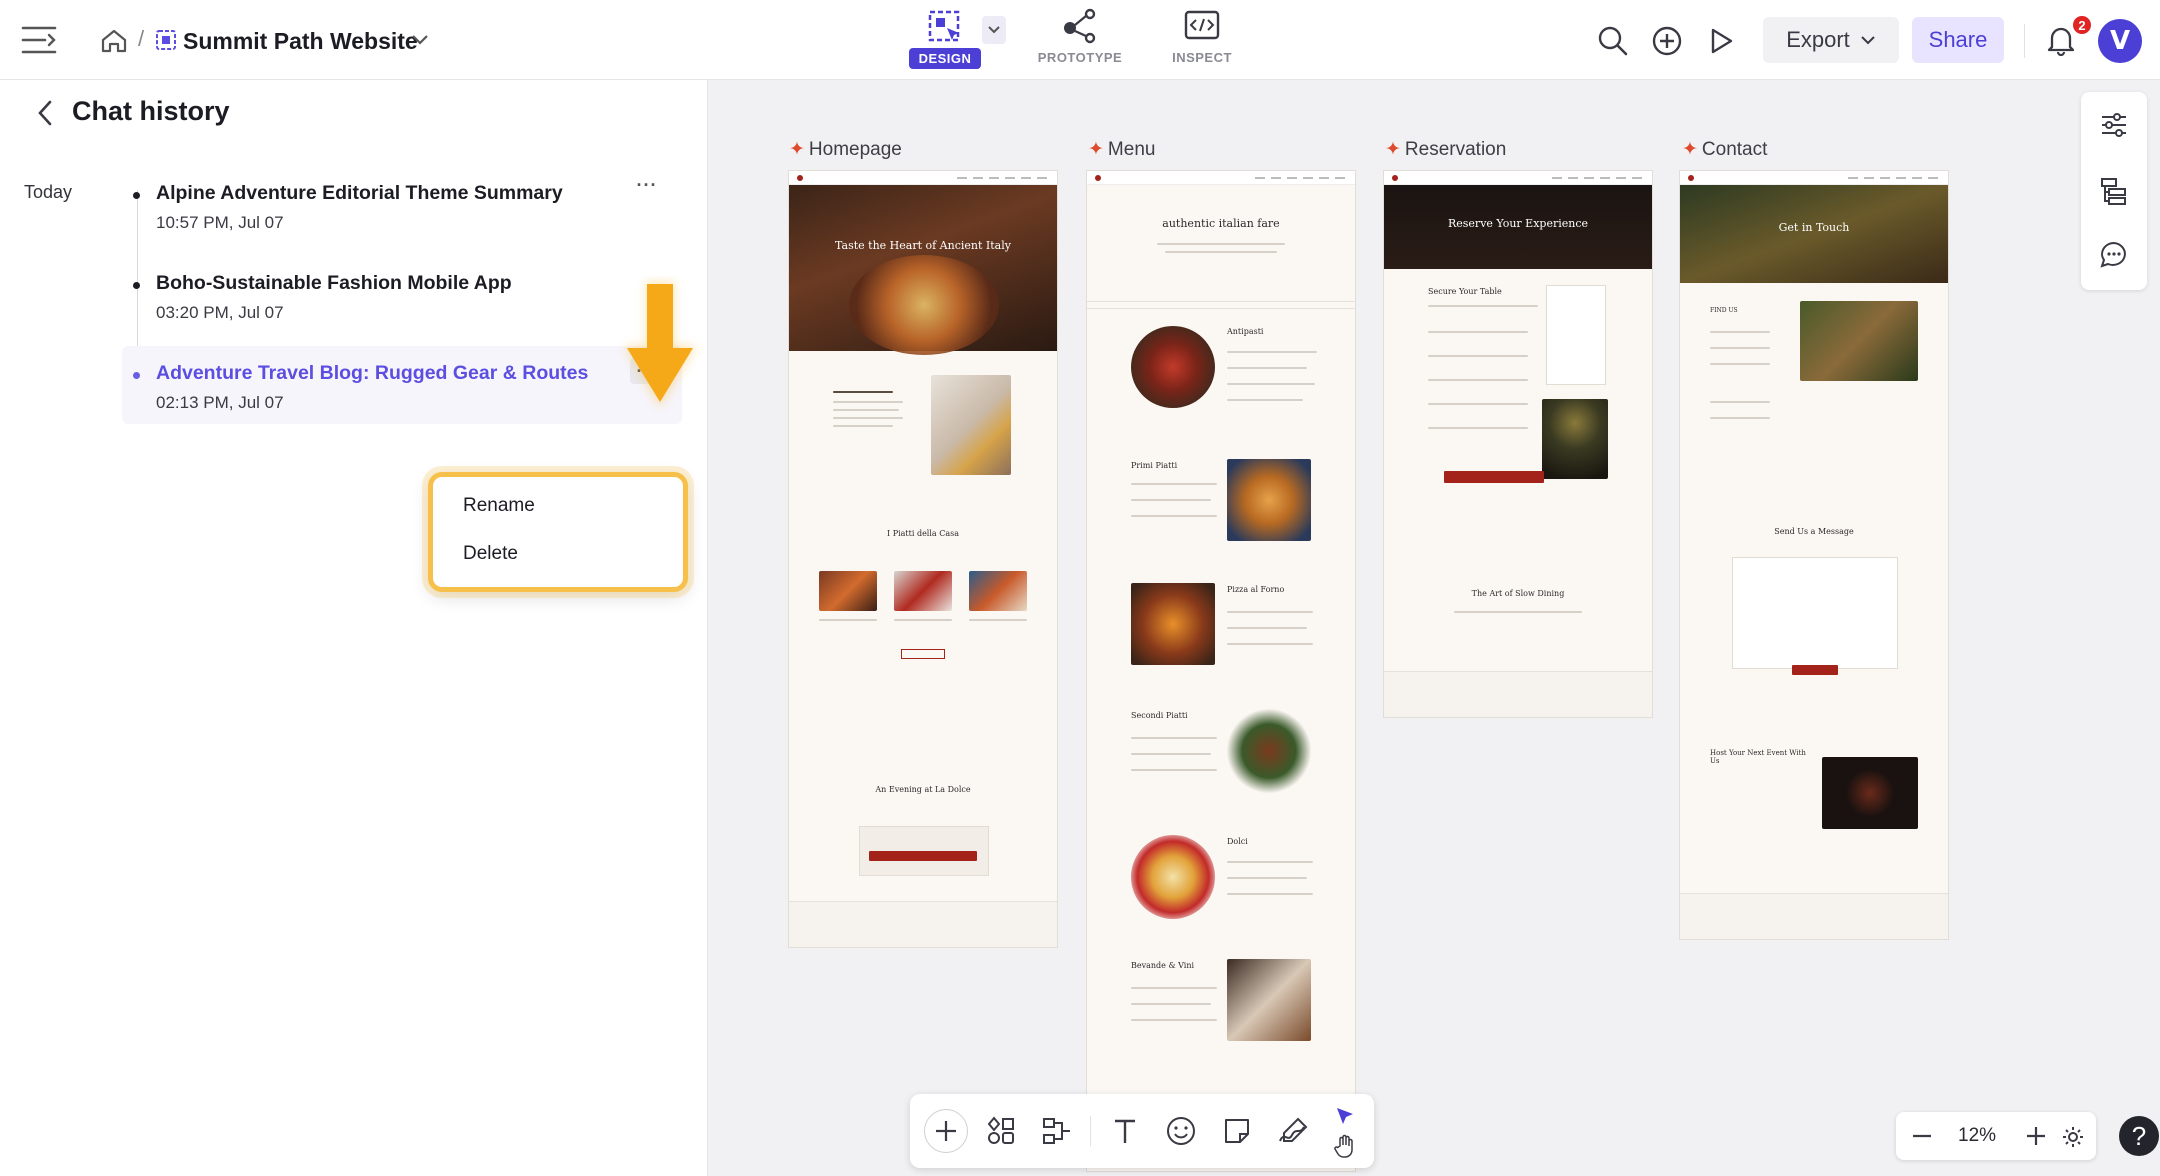 This screenshot has width=2160, height=1176. I want to click on project-icon, so click(166, 40).